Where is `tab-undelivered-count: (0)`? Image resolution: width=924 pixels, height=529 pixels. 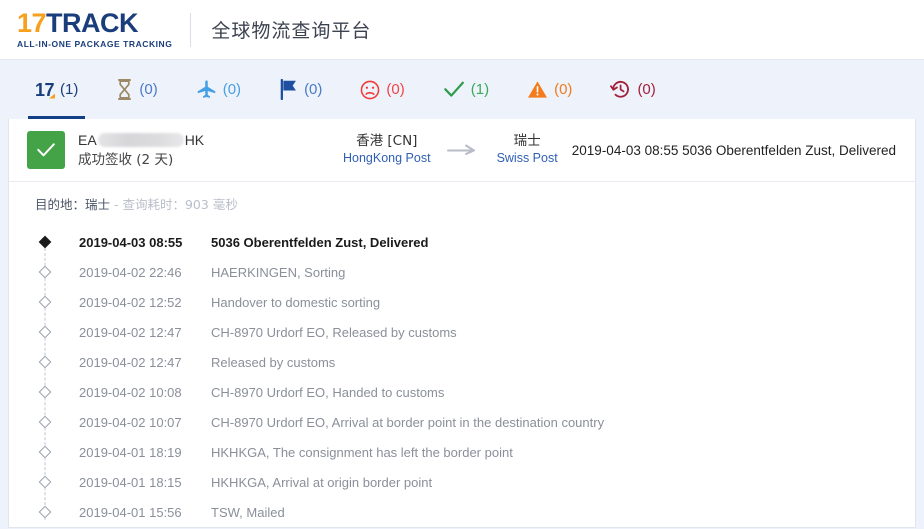 tab-undelivered-count: (0) is located at coordinates (395, 89).